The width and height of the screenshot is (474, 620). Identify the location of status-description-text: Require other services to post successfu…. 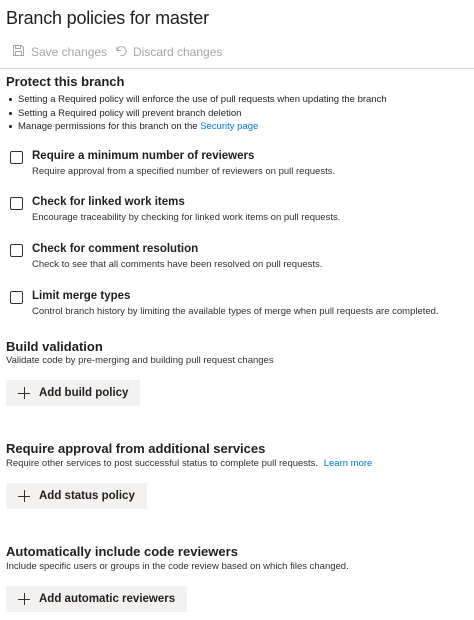
(162, 463).